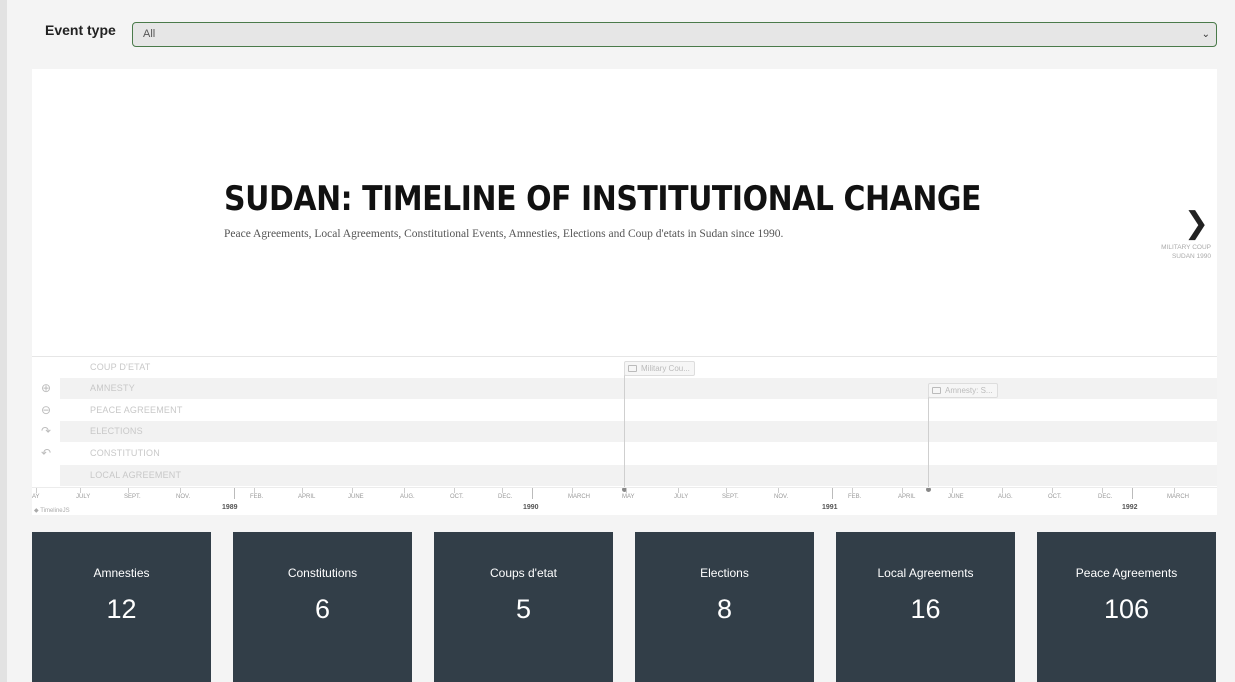  Describe the element at coordinates (46, 411) in the screenshot. I see `zoom-out-icon: ⊖` at that location.